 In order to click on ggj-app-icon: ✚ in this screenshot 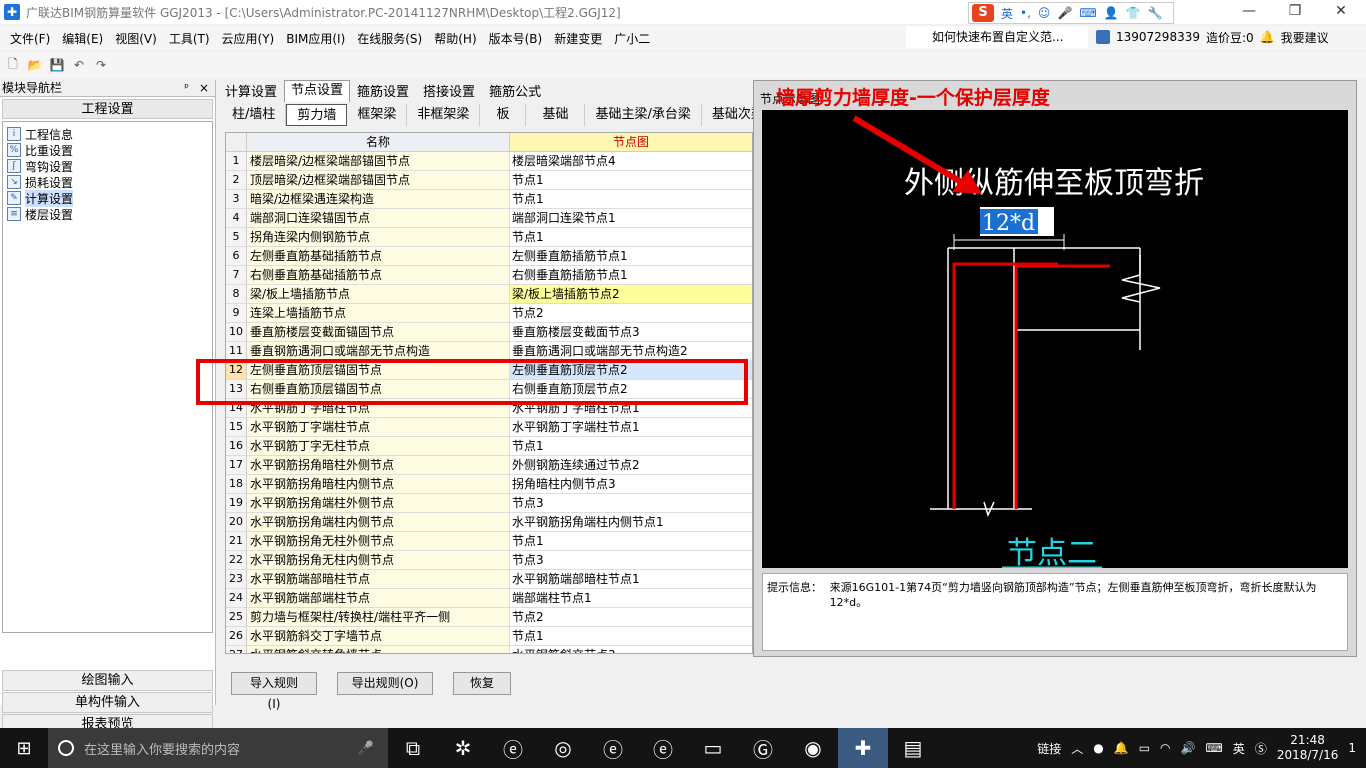, I will do `click(863, 748)`.